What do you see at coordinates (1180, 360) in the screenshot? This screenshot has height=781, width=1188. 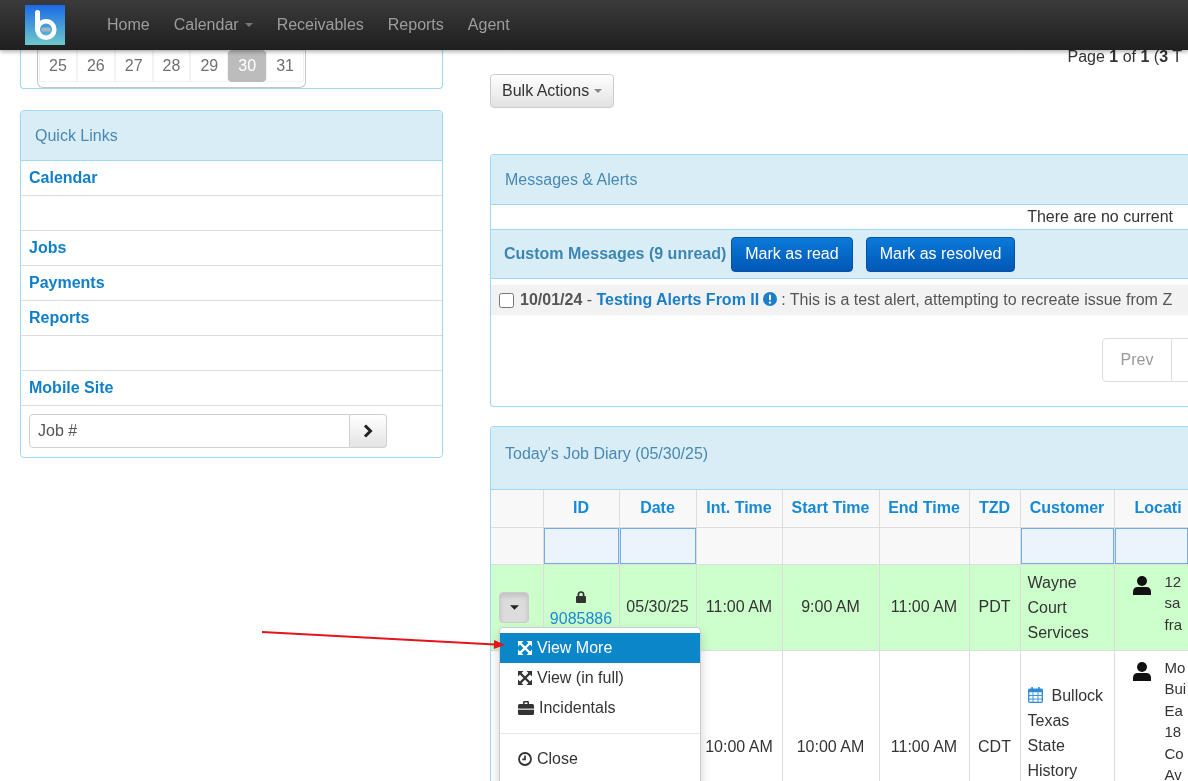 I see `page-button` at bounding box center [1180, 360].